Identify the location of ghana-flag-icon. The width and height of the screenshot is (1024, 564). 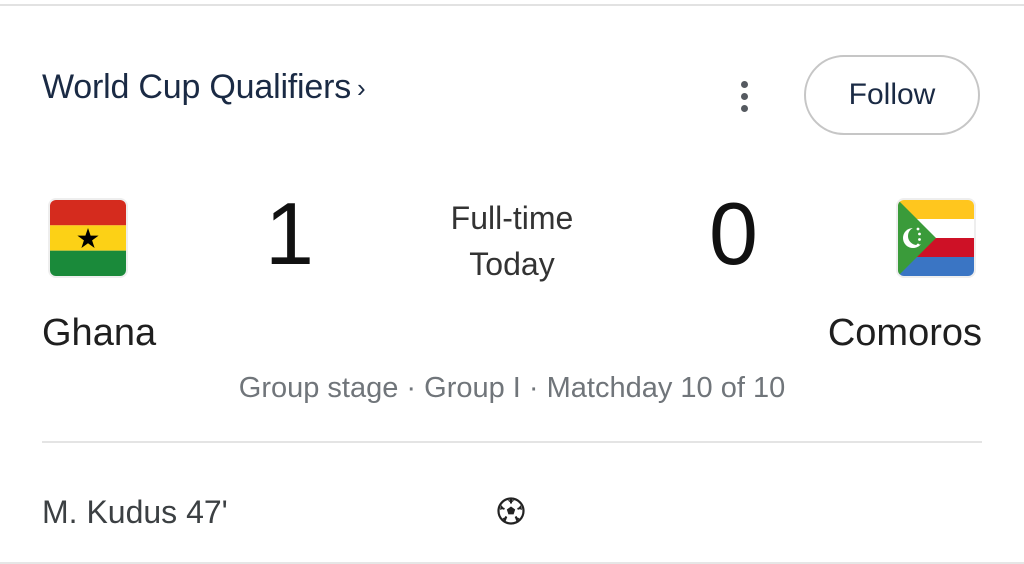
(88, 238).